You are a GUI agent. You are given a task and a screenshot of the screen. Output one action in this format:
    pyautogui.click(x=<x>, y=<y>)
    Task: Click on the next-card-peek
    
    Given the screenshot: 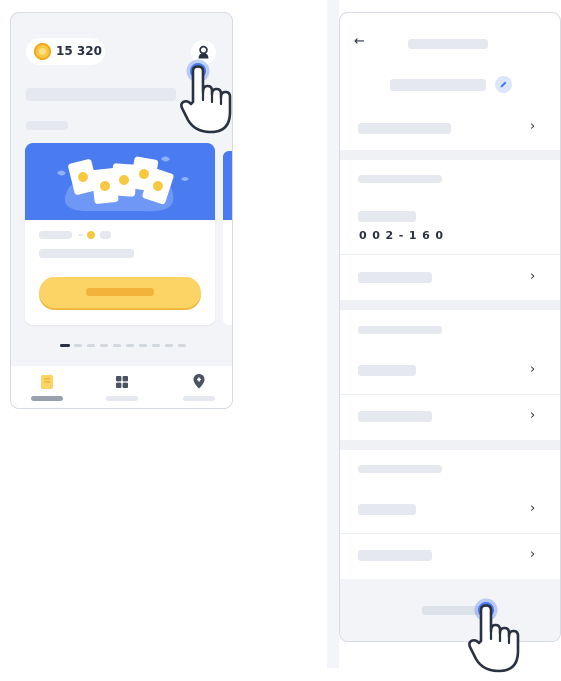 What is the action you would take?
    pyautogui.click(x=227, y=238)
    